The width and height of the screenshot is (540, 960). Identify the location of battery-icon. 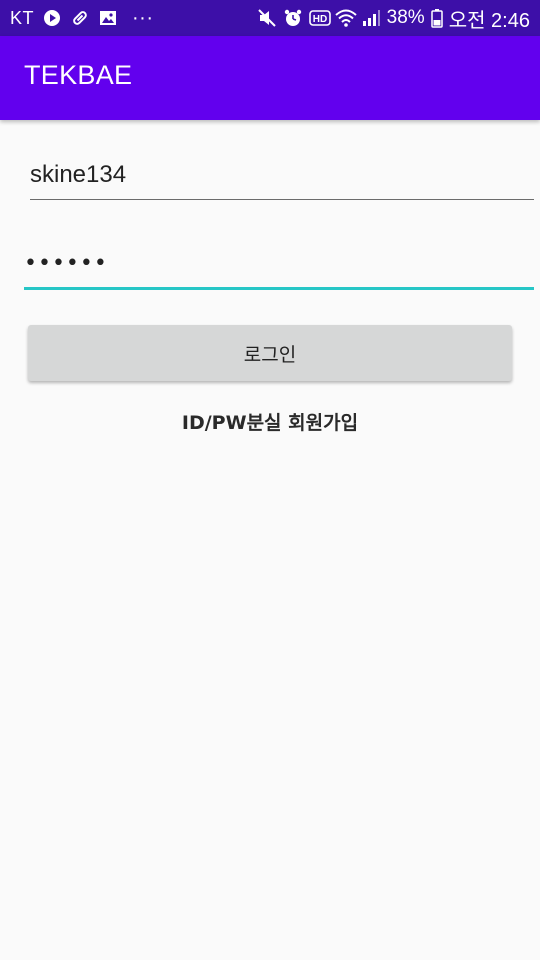
(436, 18).